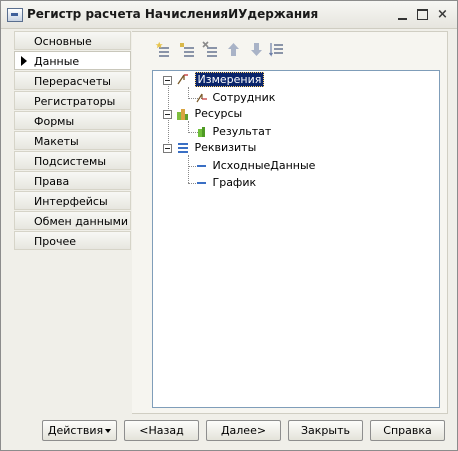  I want to click on tree-node-attributes: Реквизиты, so click(215, 148).